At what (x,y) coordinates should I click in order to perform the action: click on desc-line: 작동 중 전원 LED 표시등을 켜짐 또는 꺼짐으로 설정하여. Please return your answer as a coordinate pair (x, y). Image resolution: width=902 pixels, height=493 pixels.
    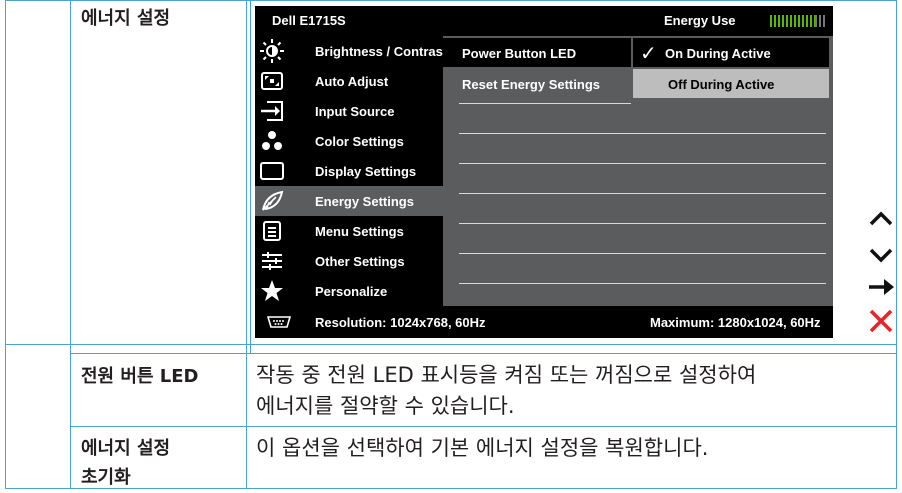
    Looking at the image, I should click on (506, 375).